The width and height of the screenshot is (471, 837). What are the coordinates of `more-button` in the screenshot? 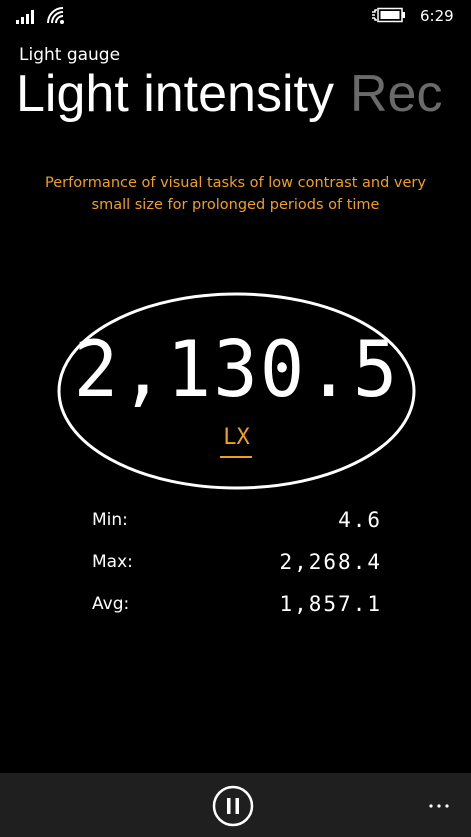 It's located at (439, 806).